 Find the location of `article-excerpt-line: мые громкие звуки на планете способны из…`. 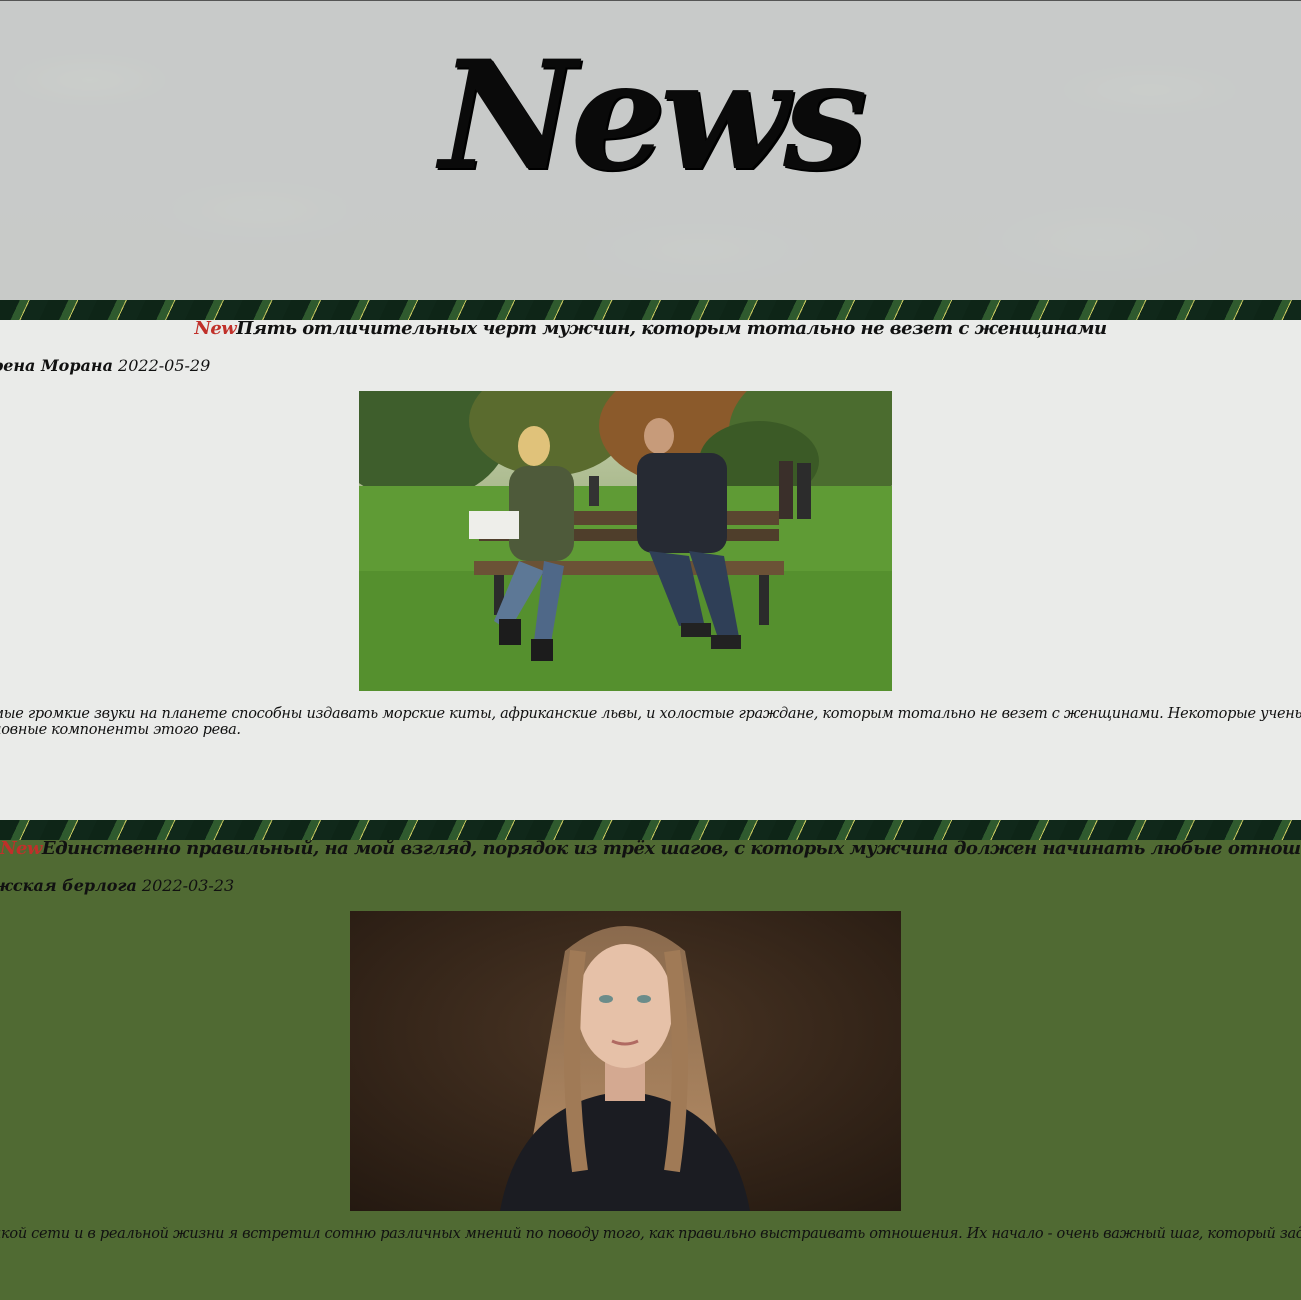

article-excerpt-line: мые громкие звуки на планете способны из… is located at coordinates (650, 714).